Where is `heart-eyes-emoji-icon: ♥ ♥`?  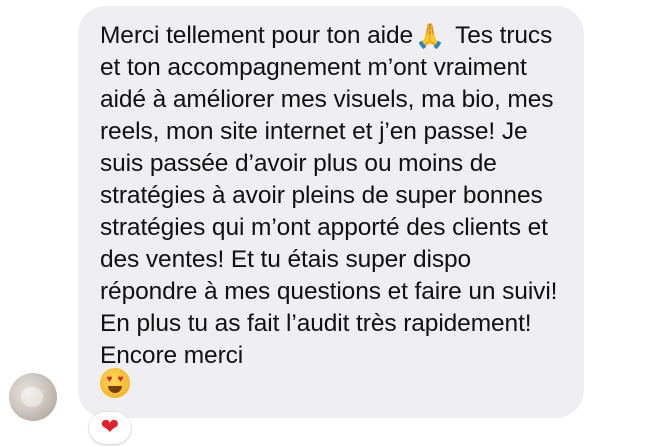
heart-eyes-emoji-icon: ♥ ♥ is located at coordinates (115, 383).